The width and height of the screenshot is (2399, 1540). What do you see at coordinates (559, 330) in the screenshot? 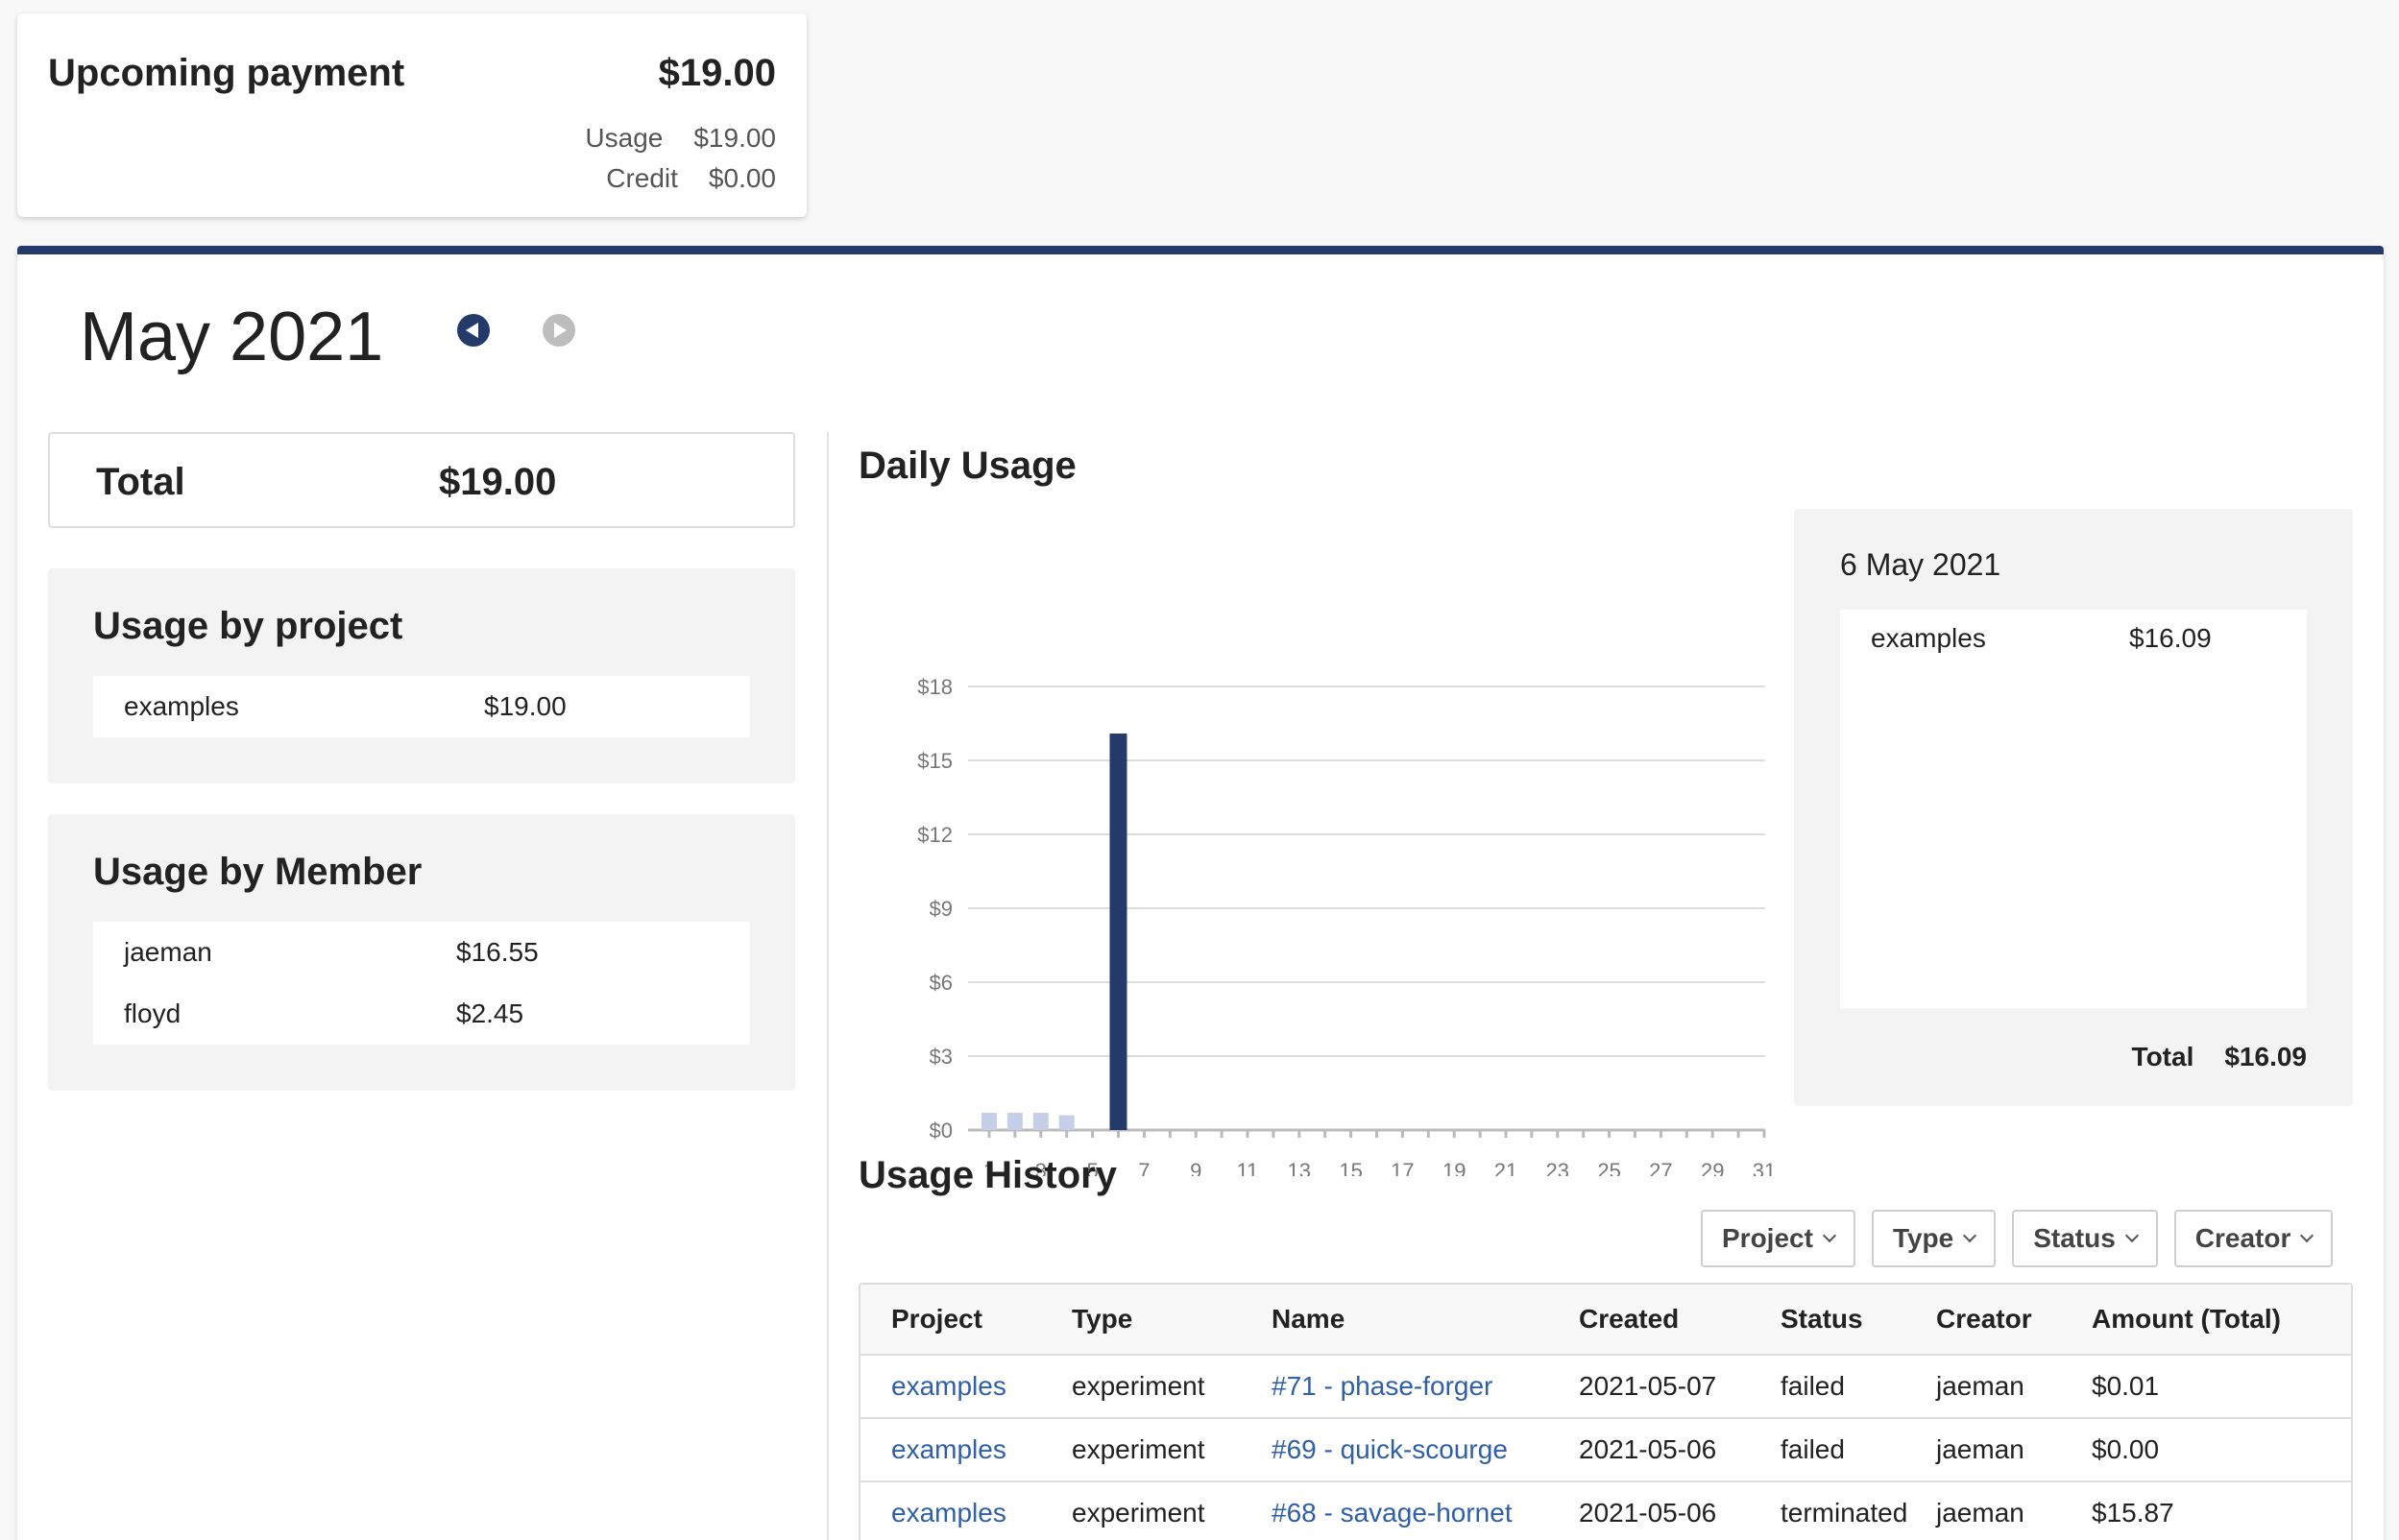
I see `chevron-right-circle-icon` at bounding box center [559, 330].